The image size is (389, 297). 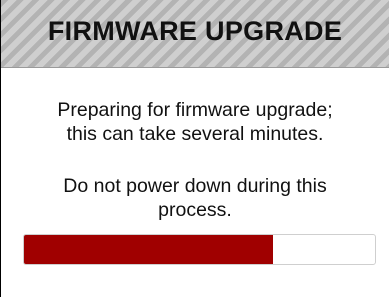 I want to click on message-line: Preparing for firmware upgrade;, so click(x=195, y=110).